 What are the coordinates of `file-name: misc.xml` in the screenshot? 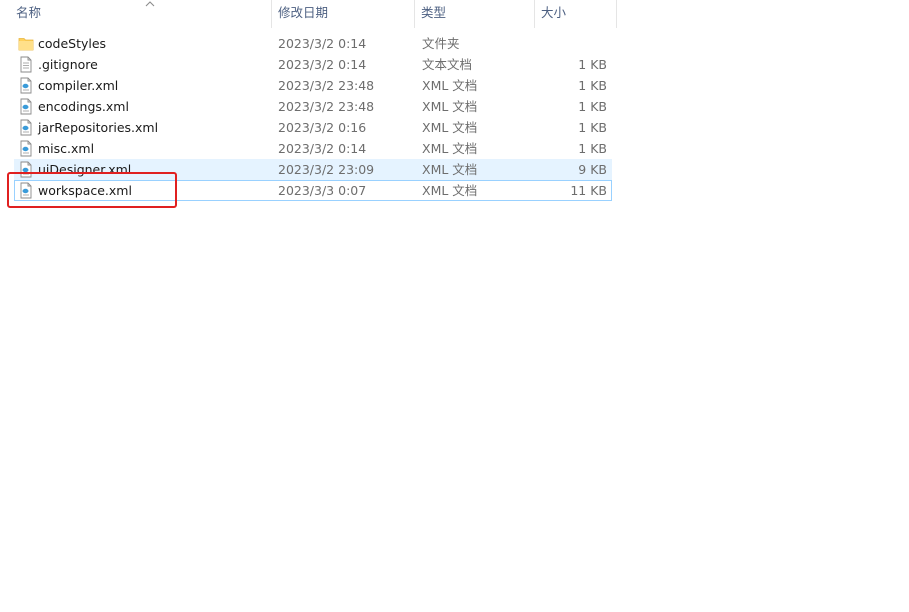 It's located at (66, 148).